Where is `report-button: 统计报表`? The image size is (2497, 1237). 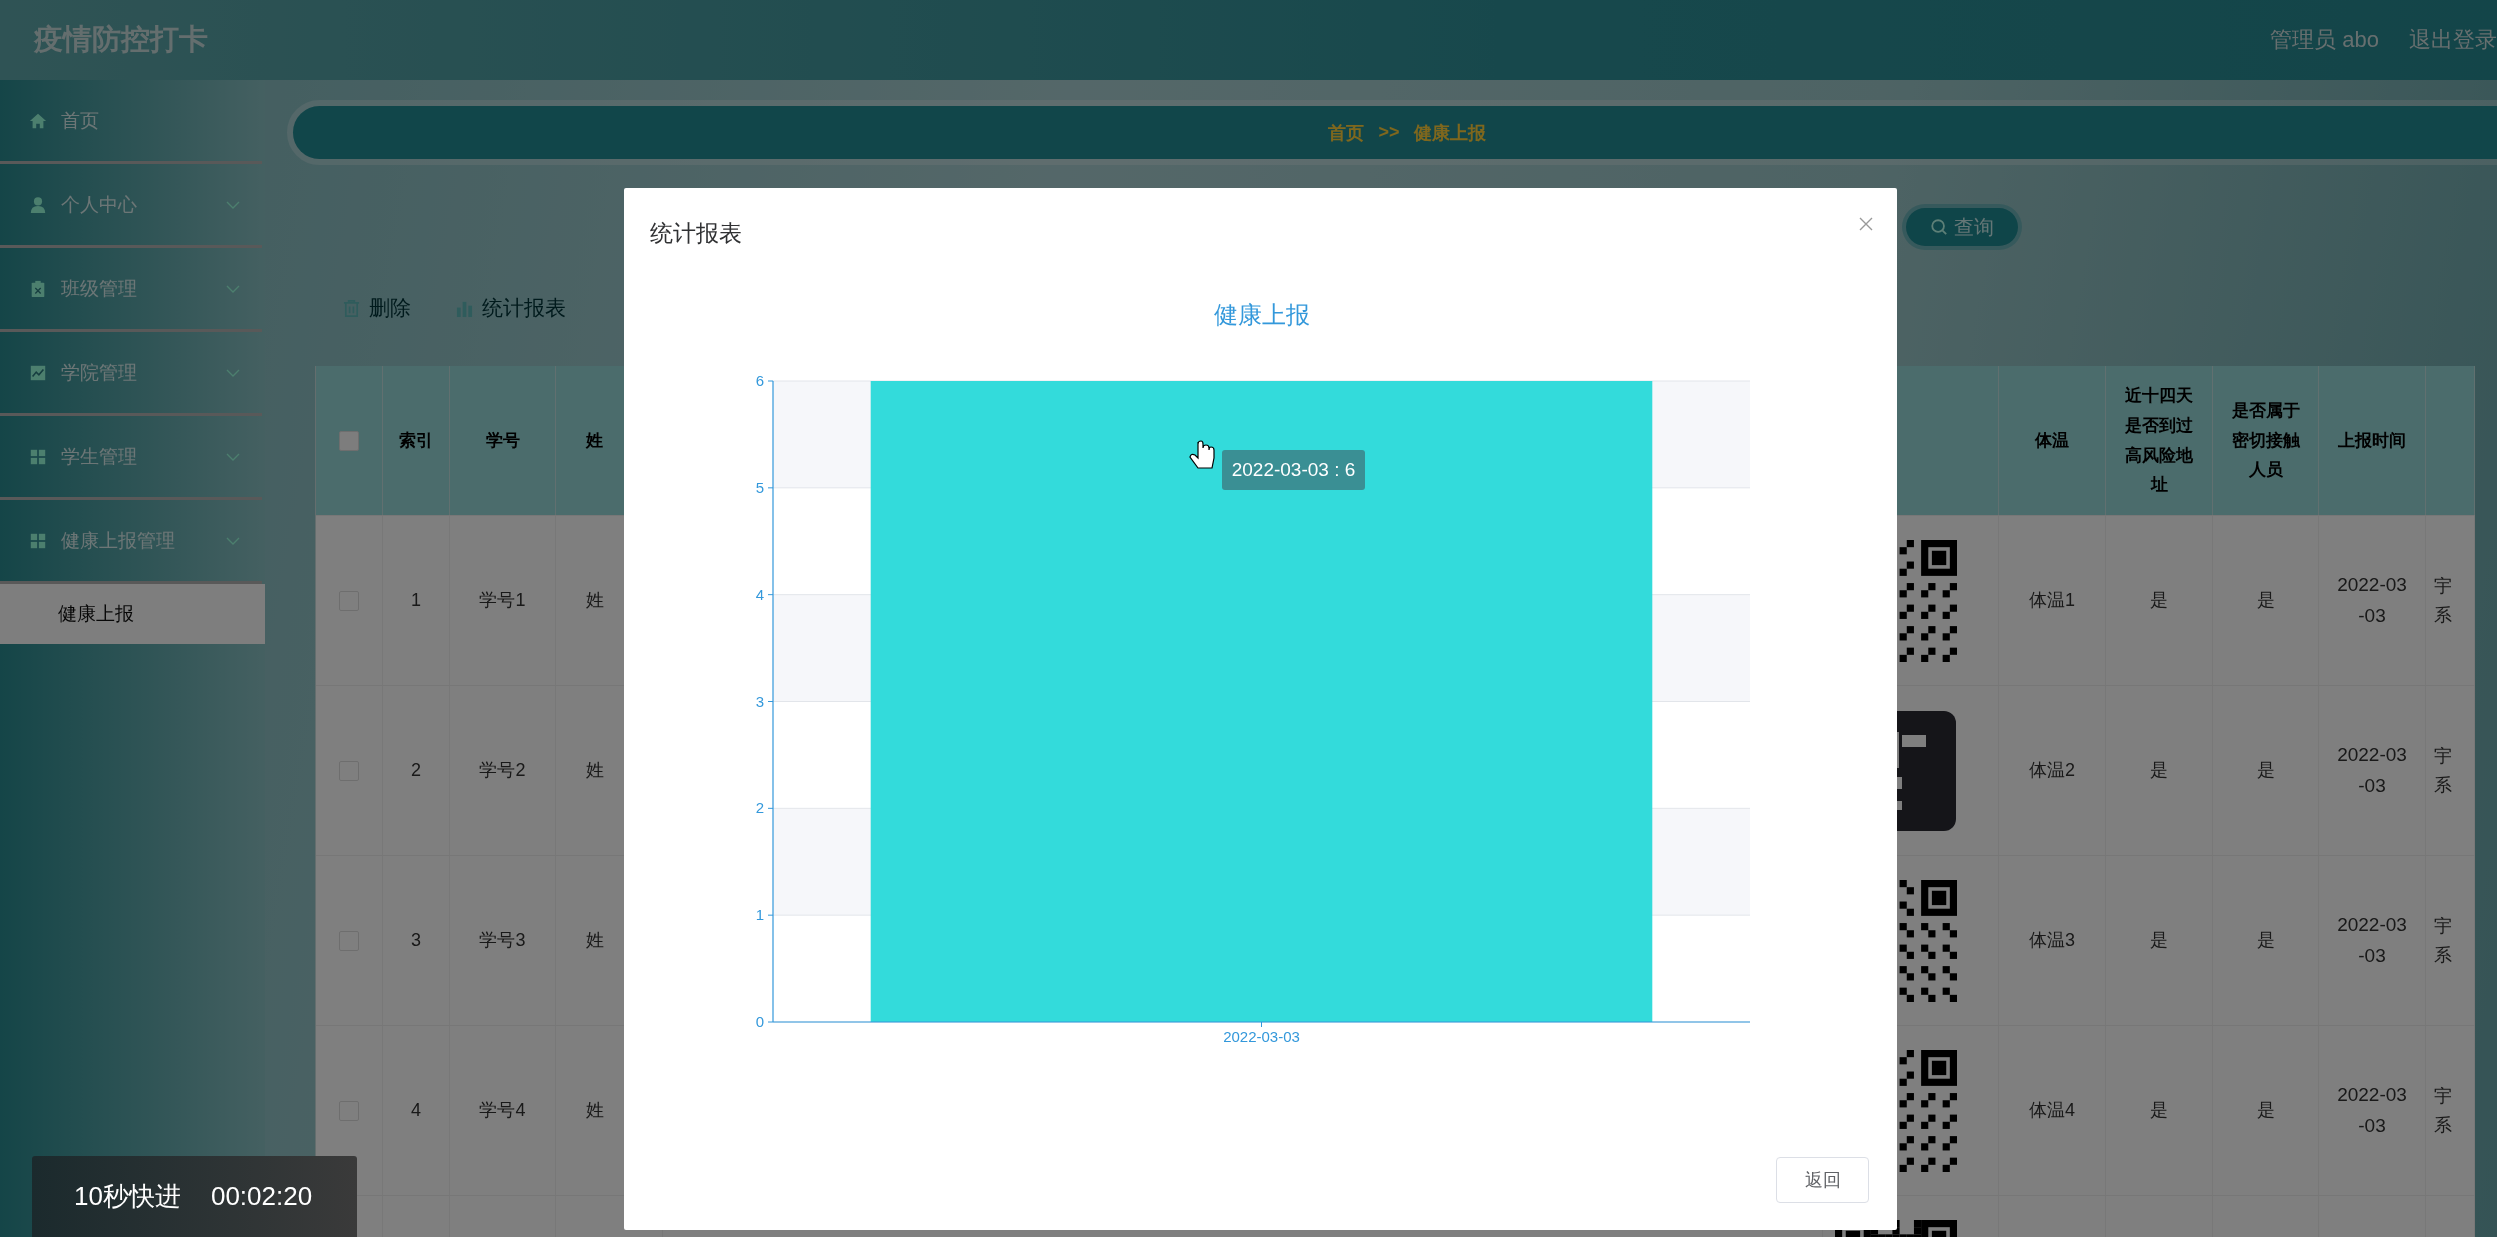
report-button: 统计报表 is located at coordinates (510, 308).